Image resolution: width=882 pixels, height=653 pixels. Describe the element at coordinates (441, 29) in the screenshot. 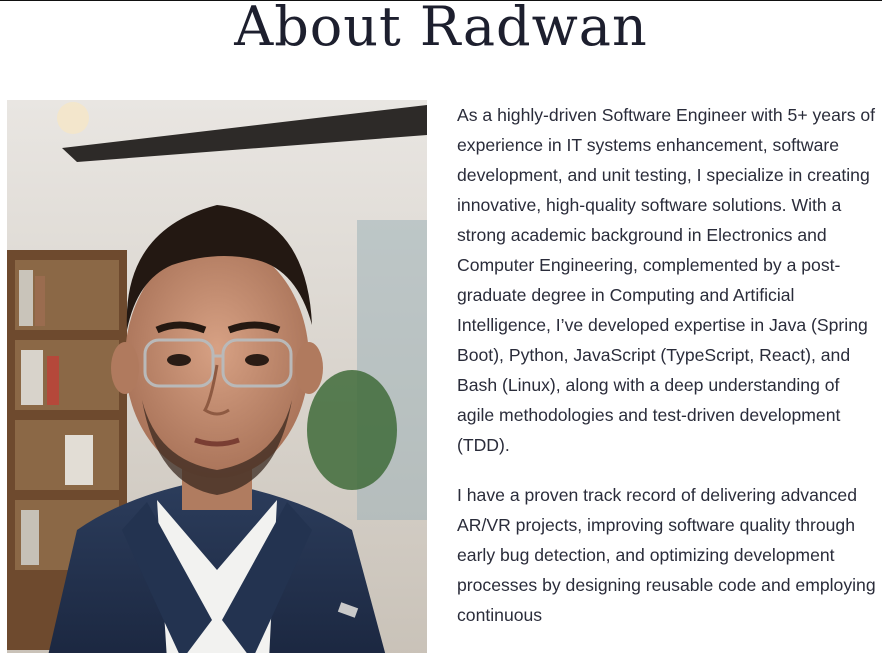

I see `page-title: About Radwan` at that location.